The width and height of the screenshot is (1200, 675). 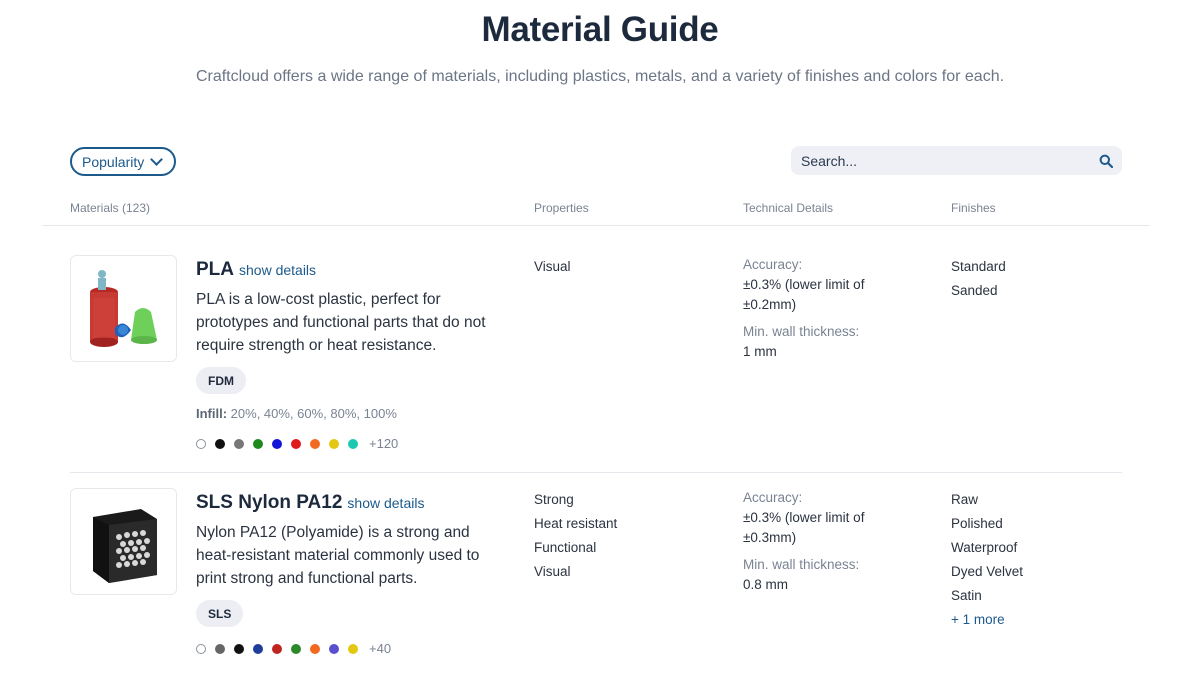 I want to click on column-header-technical-details: Technical Details, so click(x=788, y=208).